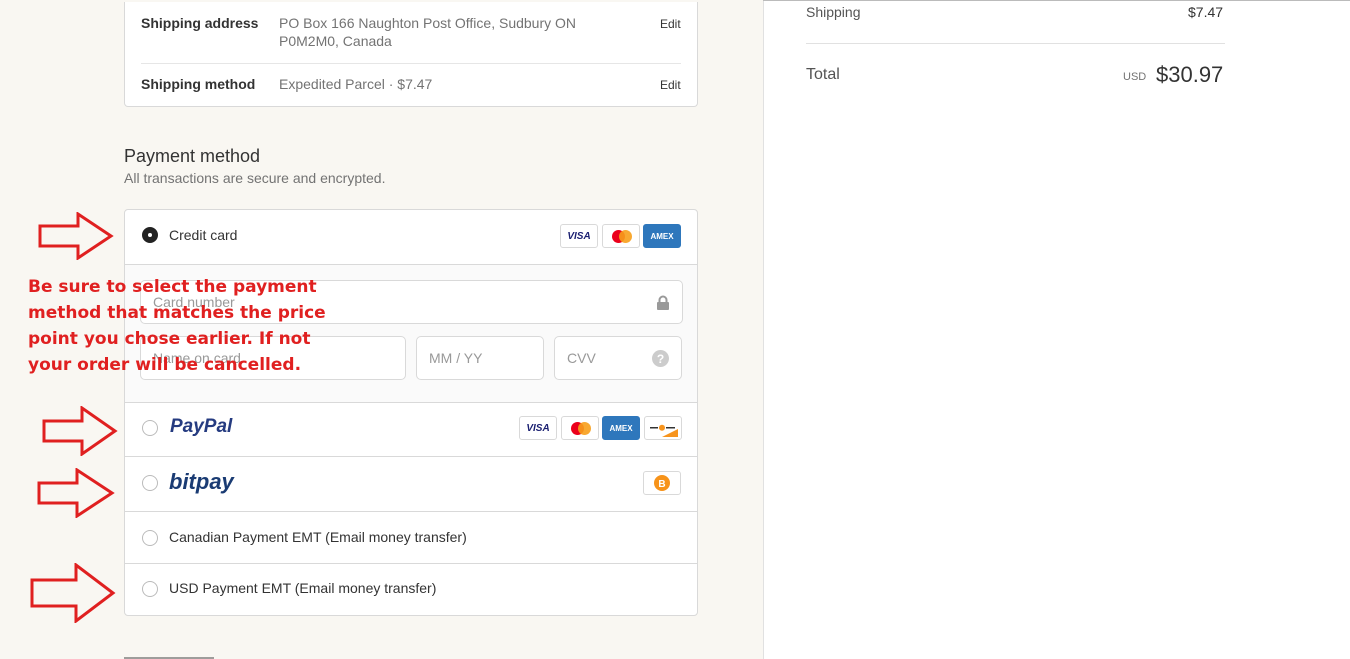 The height and width of the screenshot is (659, 1350). What do you see at coordinates (192, 156) in the screenshot?
I see `payment-method-title: Payment method` at bounding box center [192, 156].